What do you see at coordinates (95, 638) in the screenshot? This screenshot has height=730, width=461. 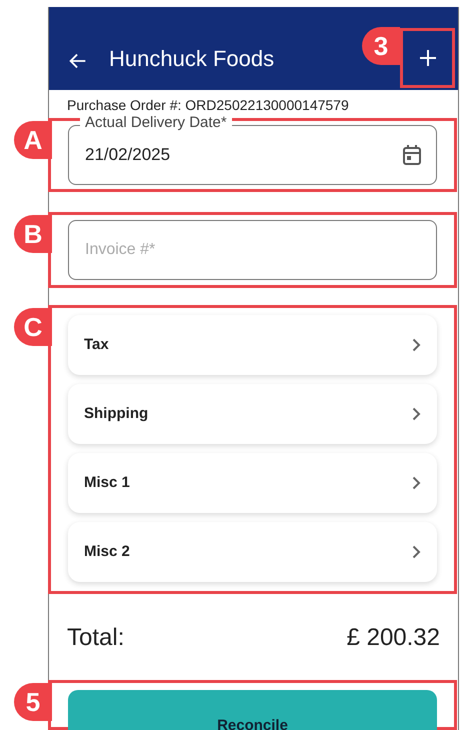 I see `total-label: Total:` at bounding box center [95, 638].